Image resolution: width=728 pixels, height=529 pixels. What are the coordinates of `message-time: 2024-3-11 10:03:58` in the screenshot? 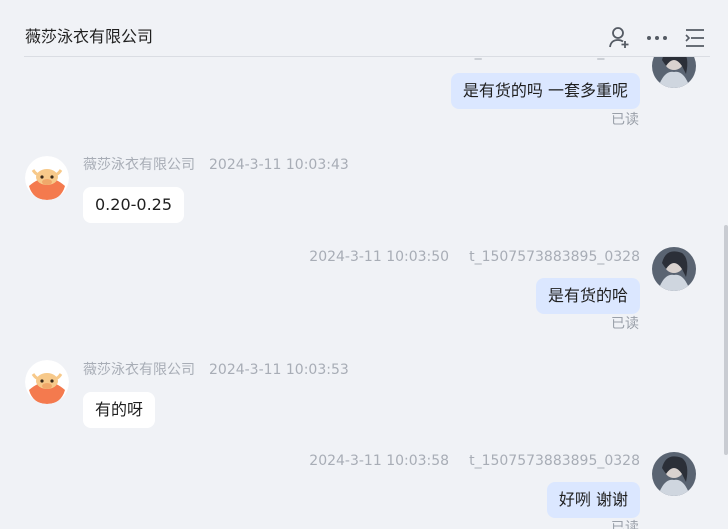 It's located at (379, 461).